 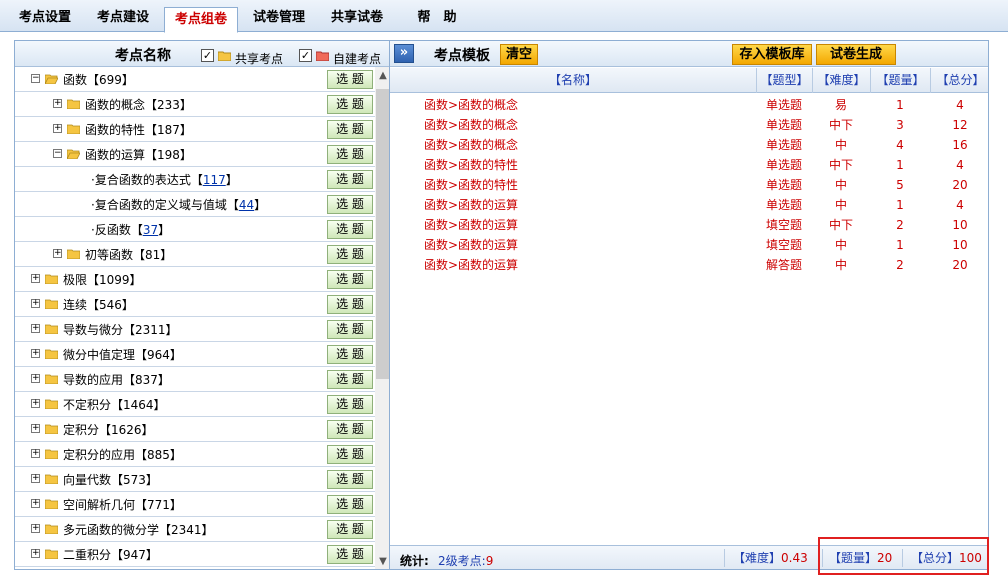 What do you see at coordinates (195, 429) in the screenshot?
I see `tree-row: + 定积分【1626】 选 题` at bounding box center [195, 429].